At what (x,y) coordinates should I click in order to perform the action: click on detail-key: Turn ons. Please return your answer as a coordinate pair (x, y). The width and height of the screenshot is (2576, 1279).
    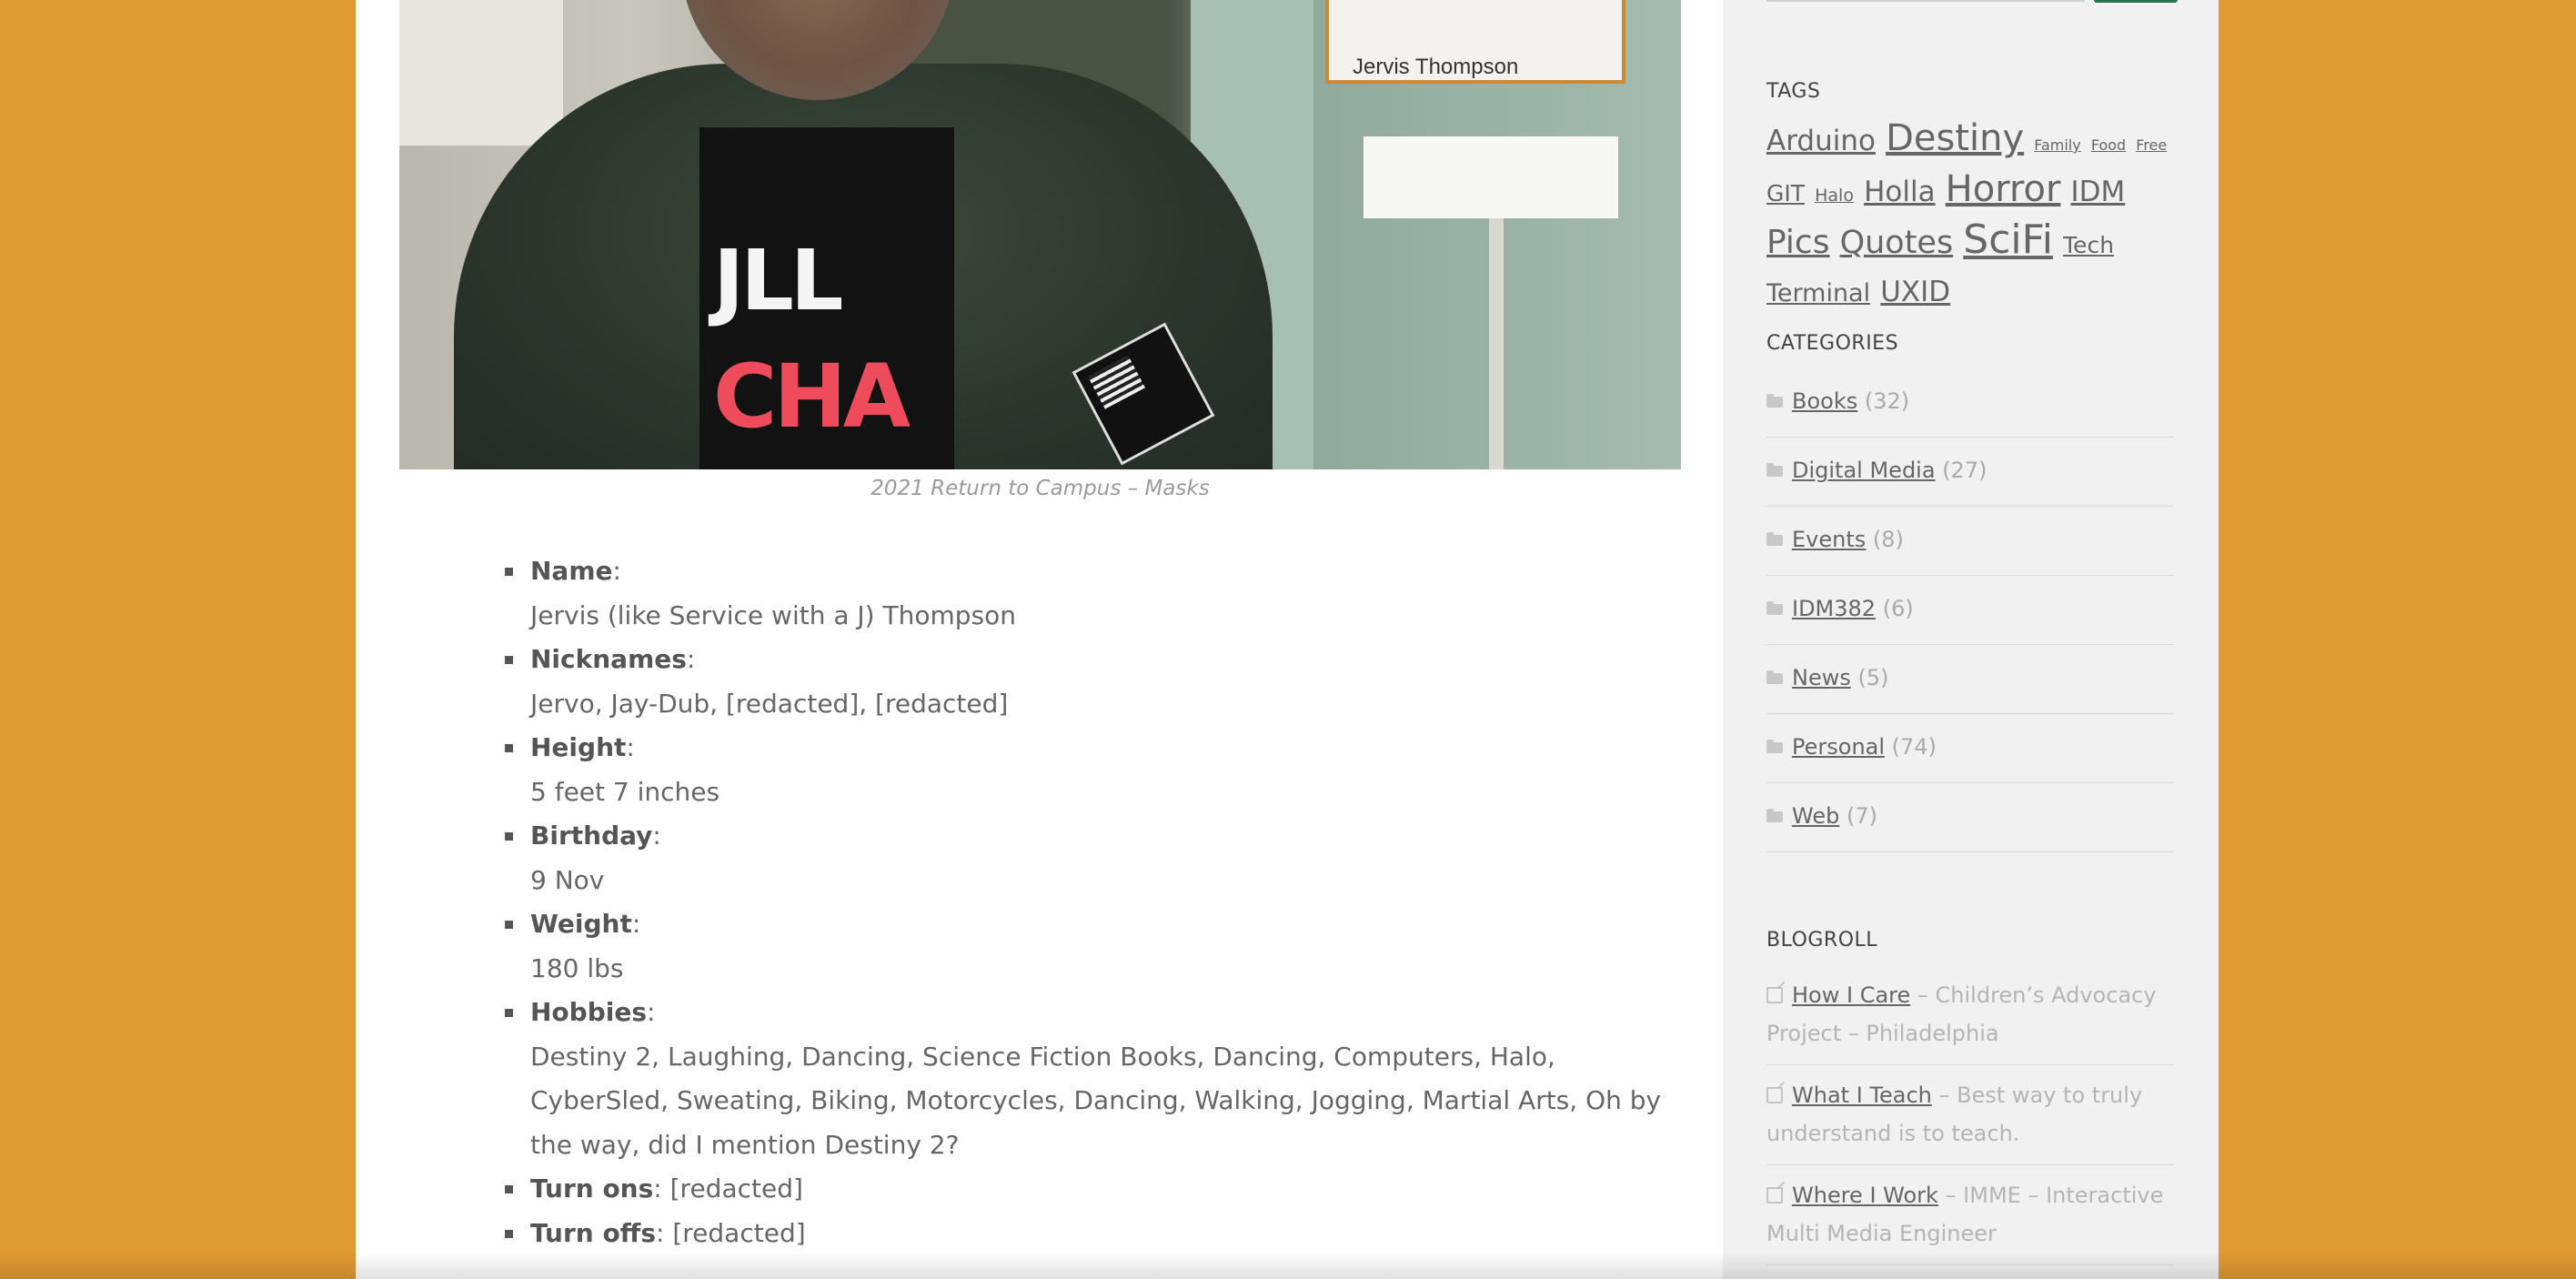
    Looking at the image, I should click on (592, 1188).